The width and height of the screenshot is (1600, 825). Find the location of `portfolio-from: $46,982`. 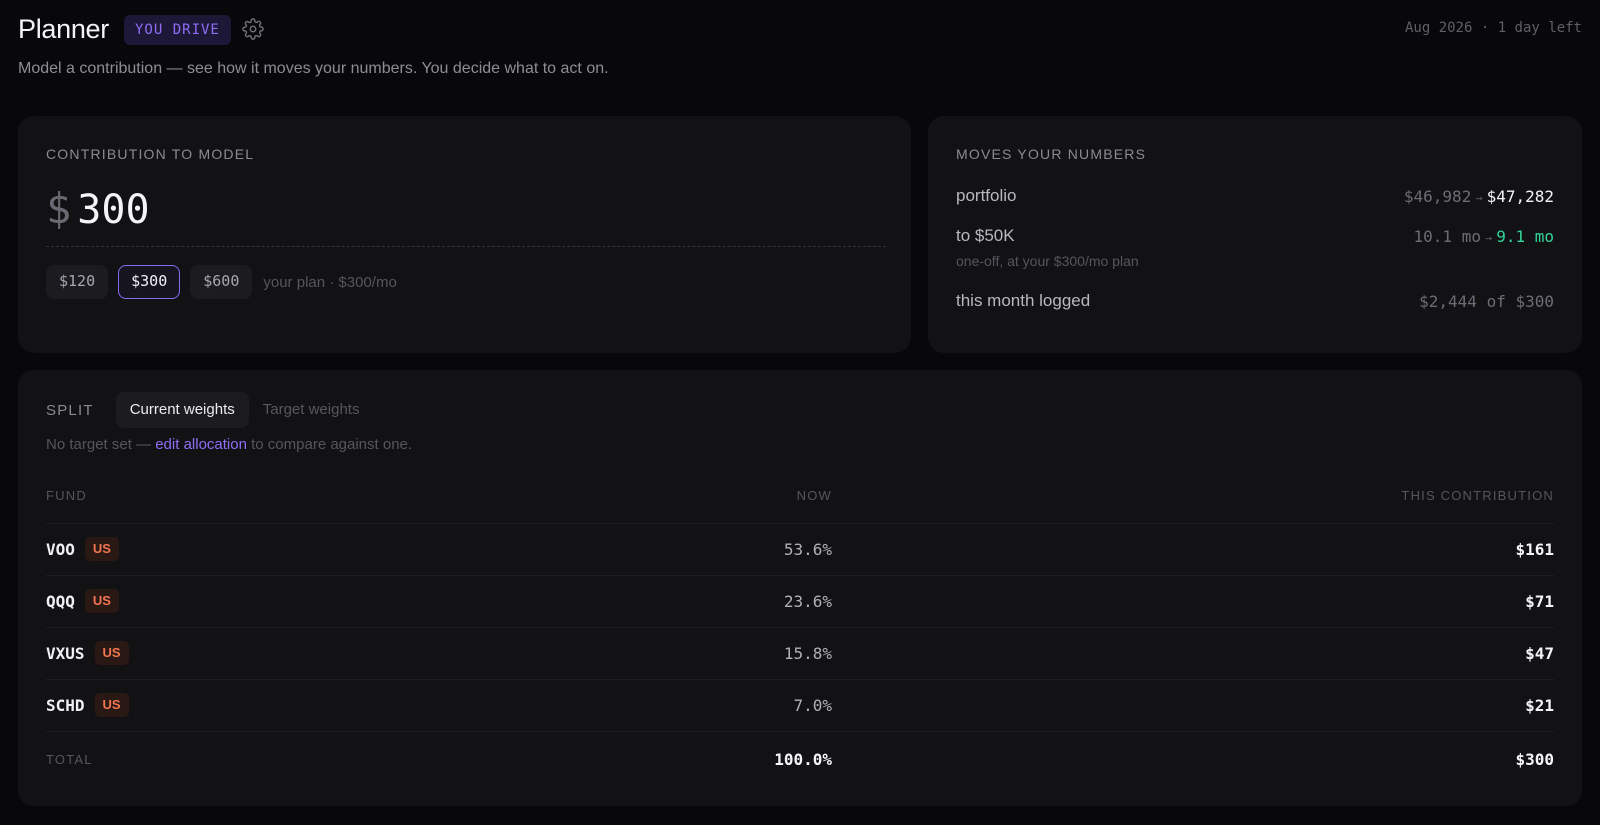

portfolio-from: $46,982 is located at coordinates (1437, 196).